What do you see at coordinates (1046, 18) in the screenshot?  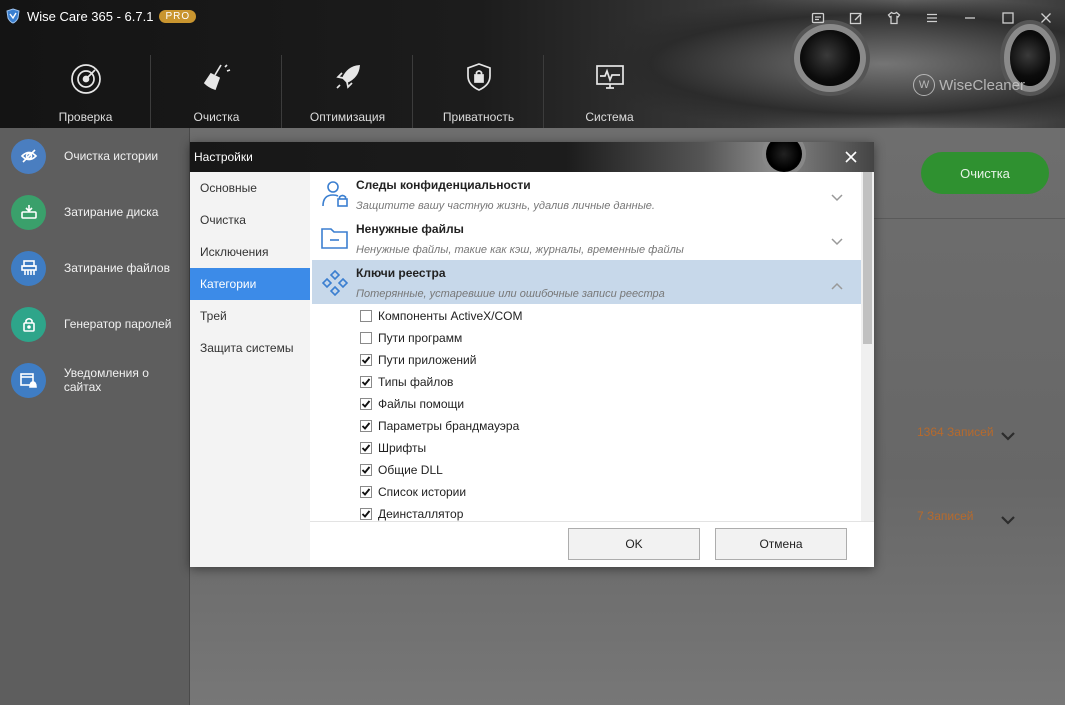 I see `close-button` at bounding box center [1046, 18].